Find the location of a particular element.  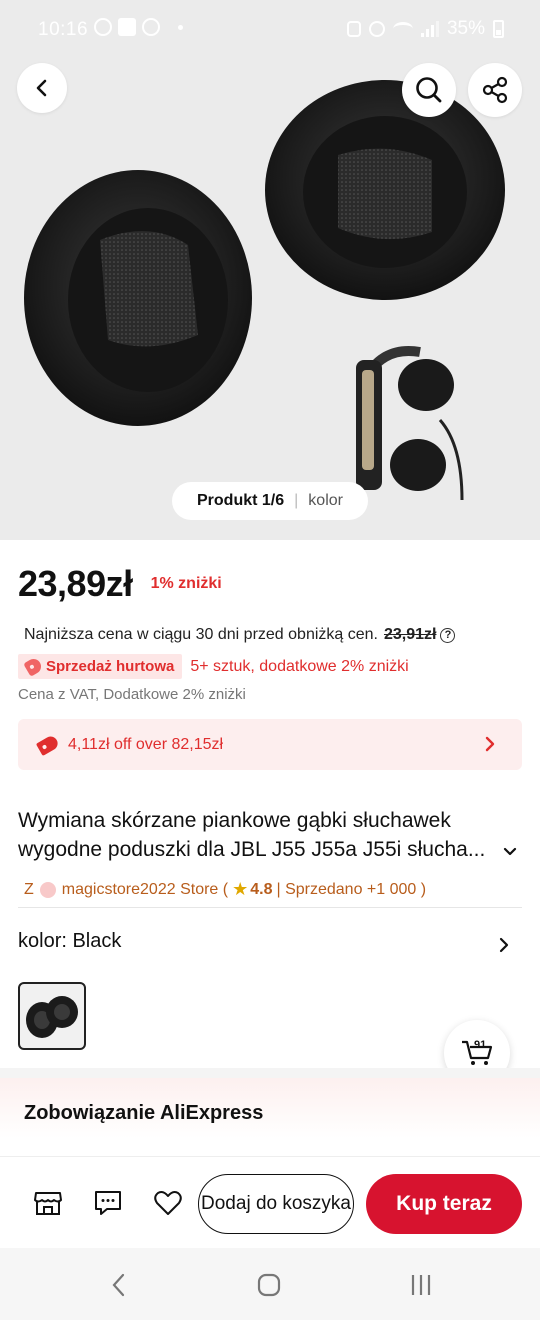

swatch-thumbnail is located at coordinates (52, 1017).